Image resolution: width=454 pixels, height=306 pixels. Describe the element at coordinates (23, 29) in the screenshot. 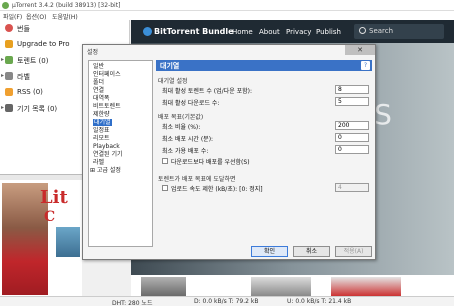

I see `sidebar-item-label: 번들` at that location.